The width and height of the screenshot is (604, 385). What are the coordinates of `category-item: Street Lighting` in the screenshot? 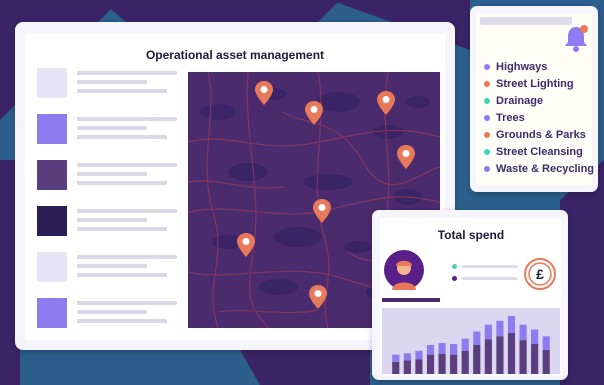 It's located at (529, 84).